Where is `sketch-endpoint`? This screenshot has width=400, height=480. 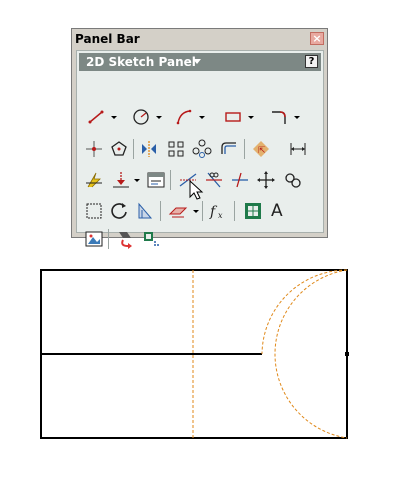
sketch-endpoint is located at coordinates (347, 354).